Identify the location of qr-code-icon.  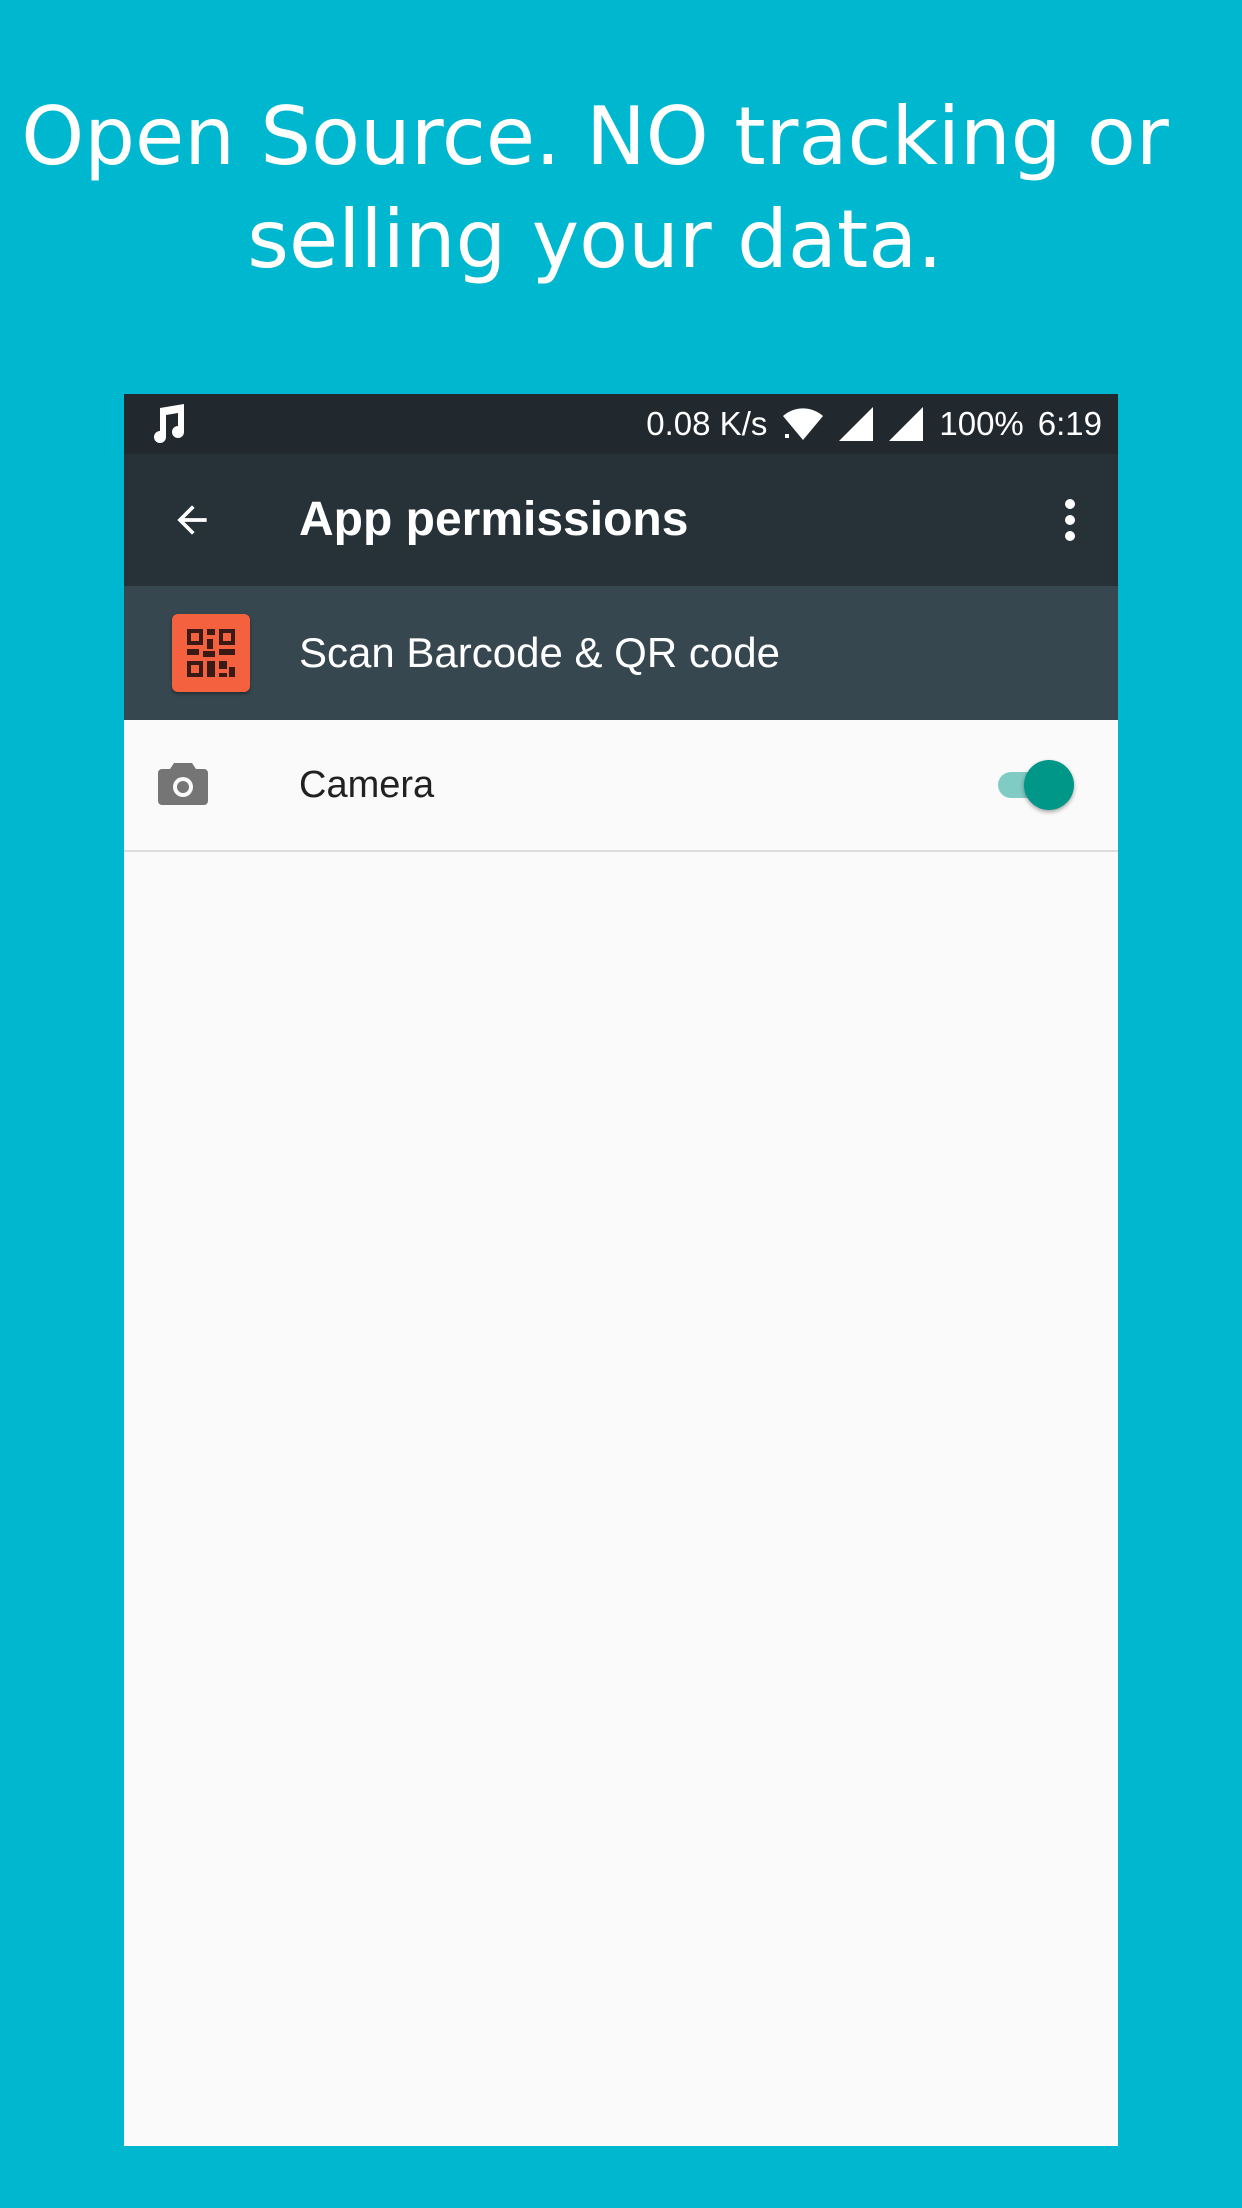
(211, 653).